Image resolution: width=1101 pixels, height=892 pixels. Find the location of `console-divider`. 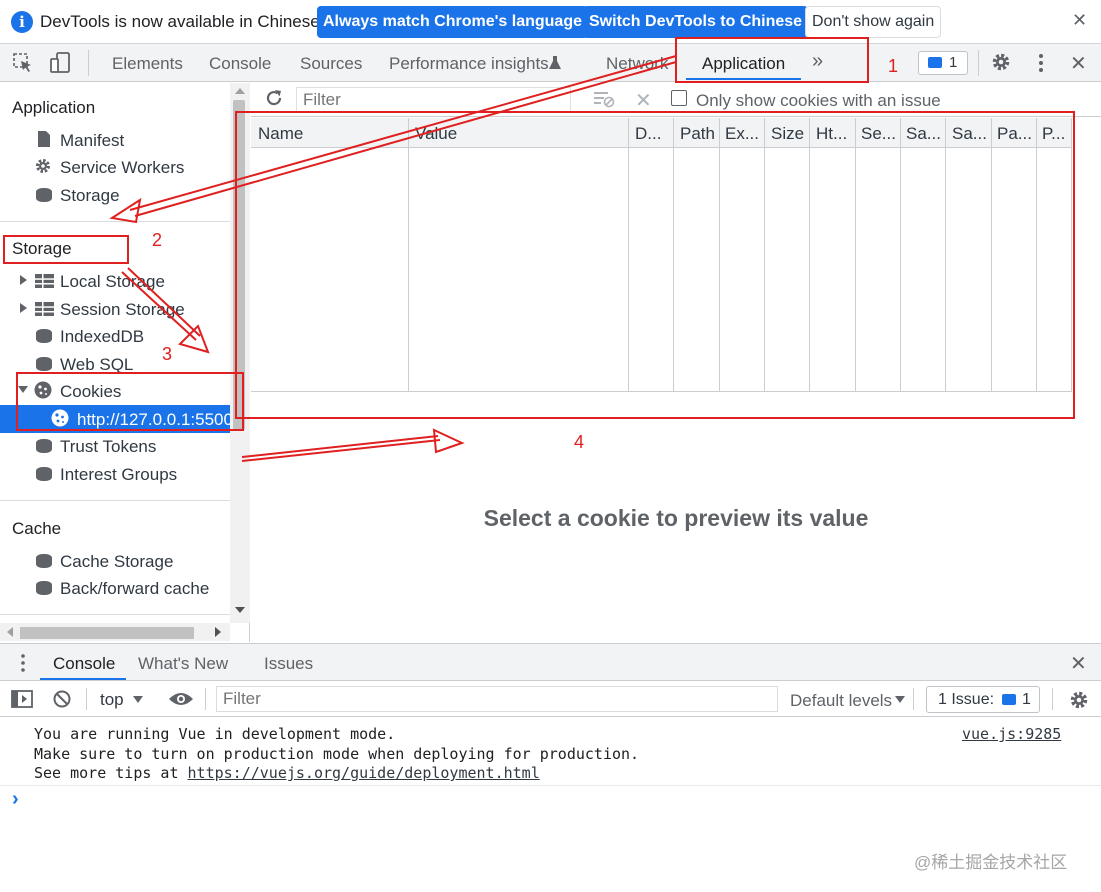

console-divider is located at coordinates (550, 785).